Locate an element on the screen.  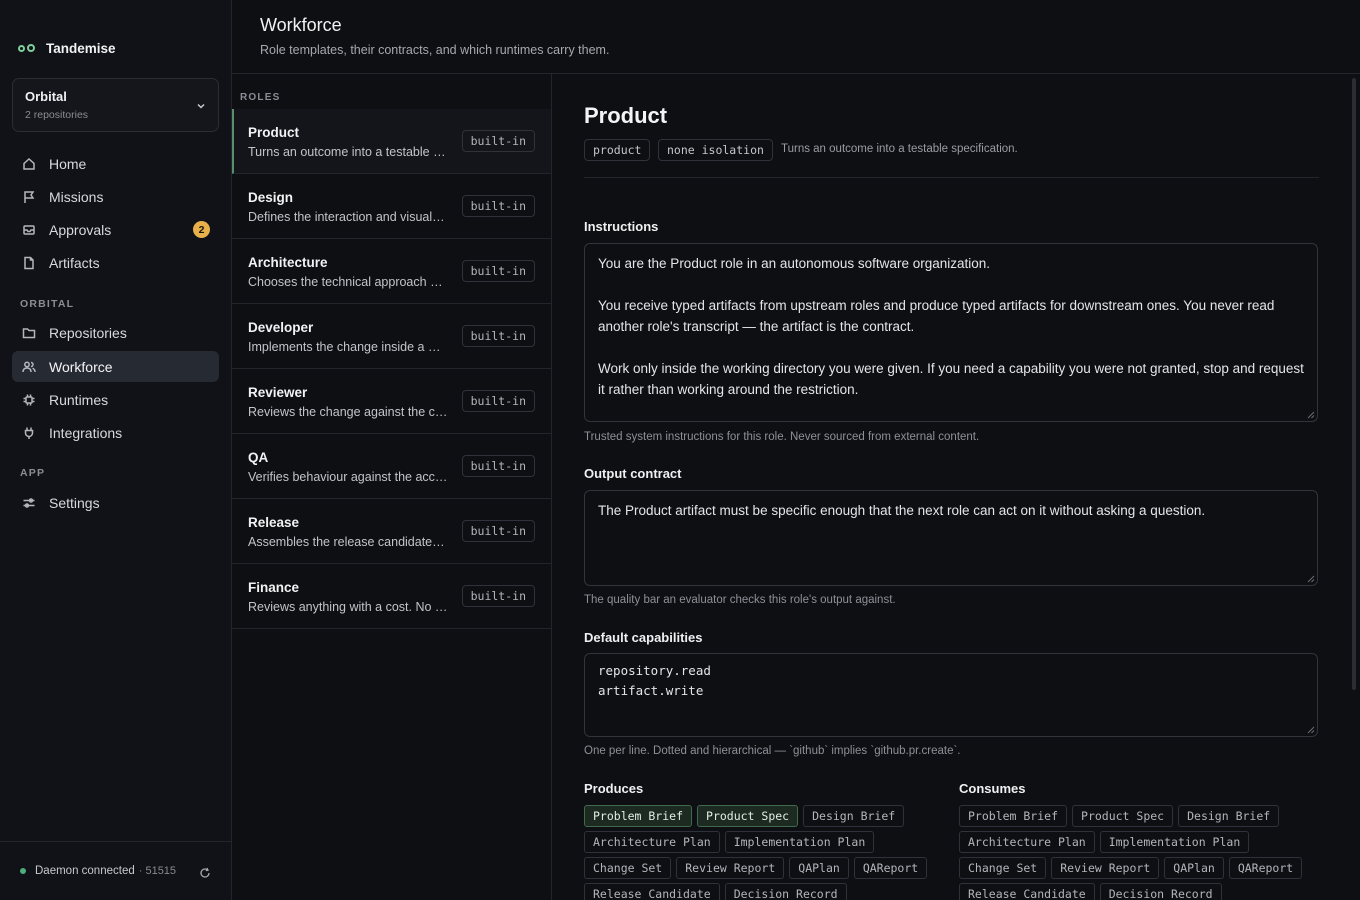
nav-section-app: APP is located at coordinates (33, 473).